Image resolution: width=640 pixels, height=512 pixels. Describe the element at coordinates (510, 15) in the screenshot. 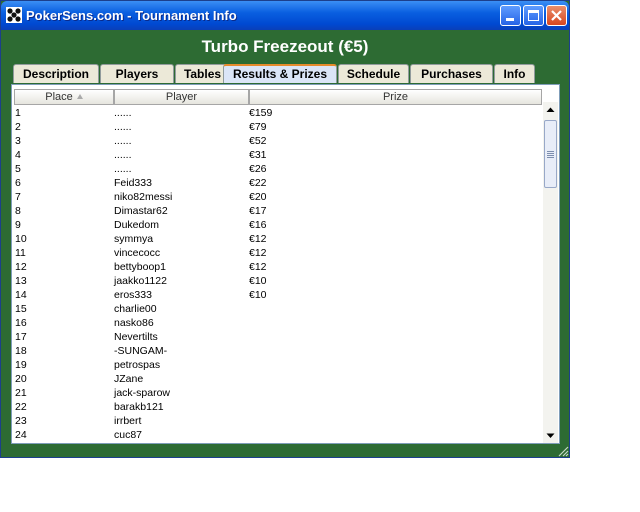

I see `minimize-button` at that location.